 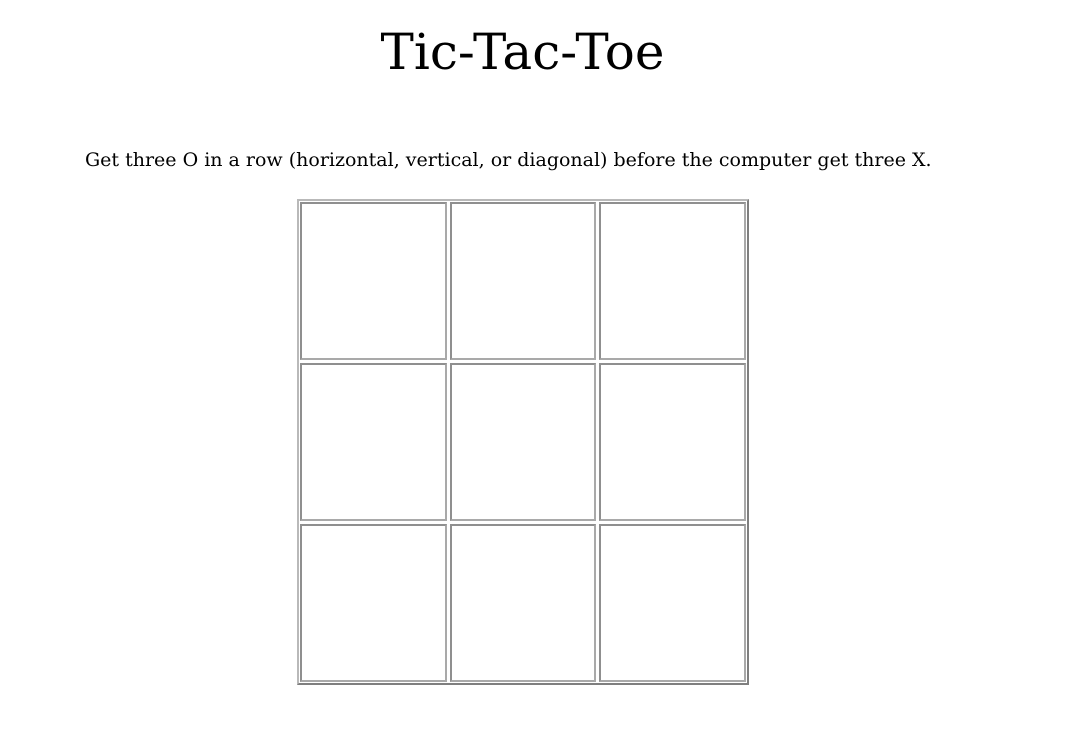 I want to click on board-cell-r3-c3, so click(x=672, y=603).